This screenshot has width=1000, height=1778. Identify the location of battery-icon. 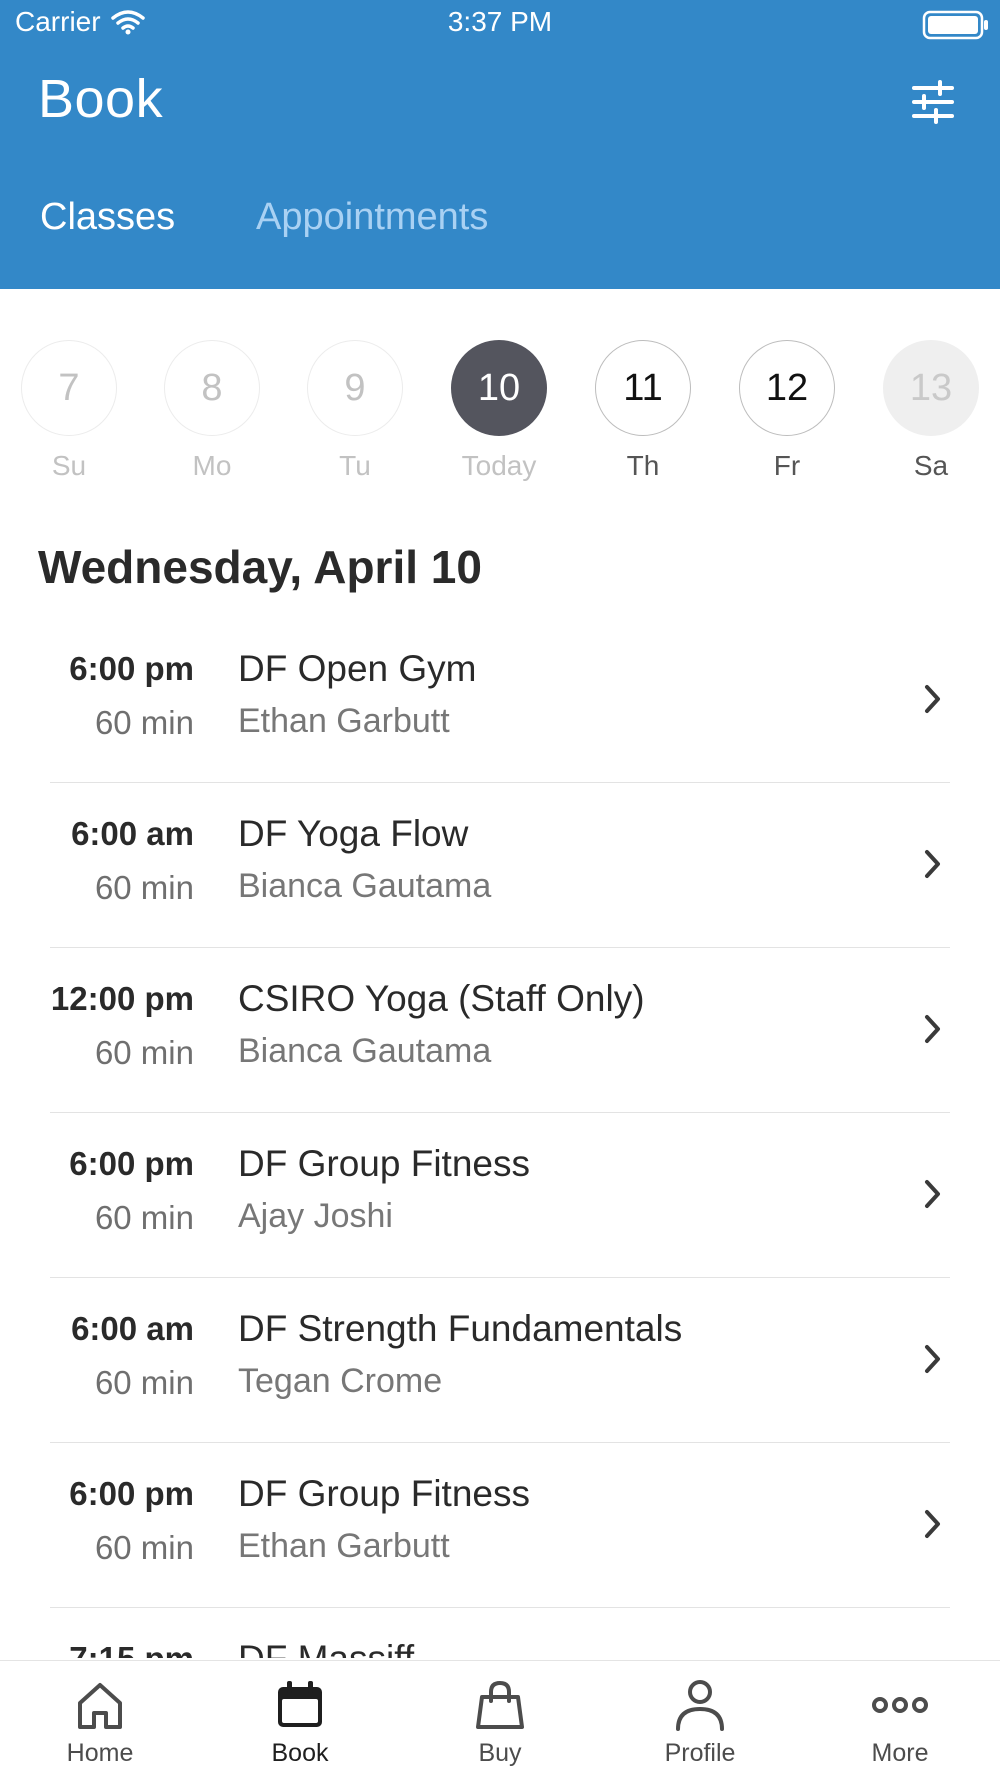
(956, 27).